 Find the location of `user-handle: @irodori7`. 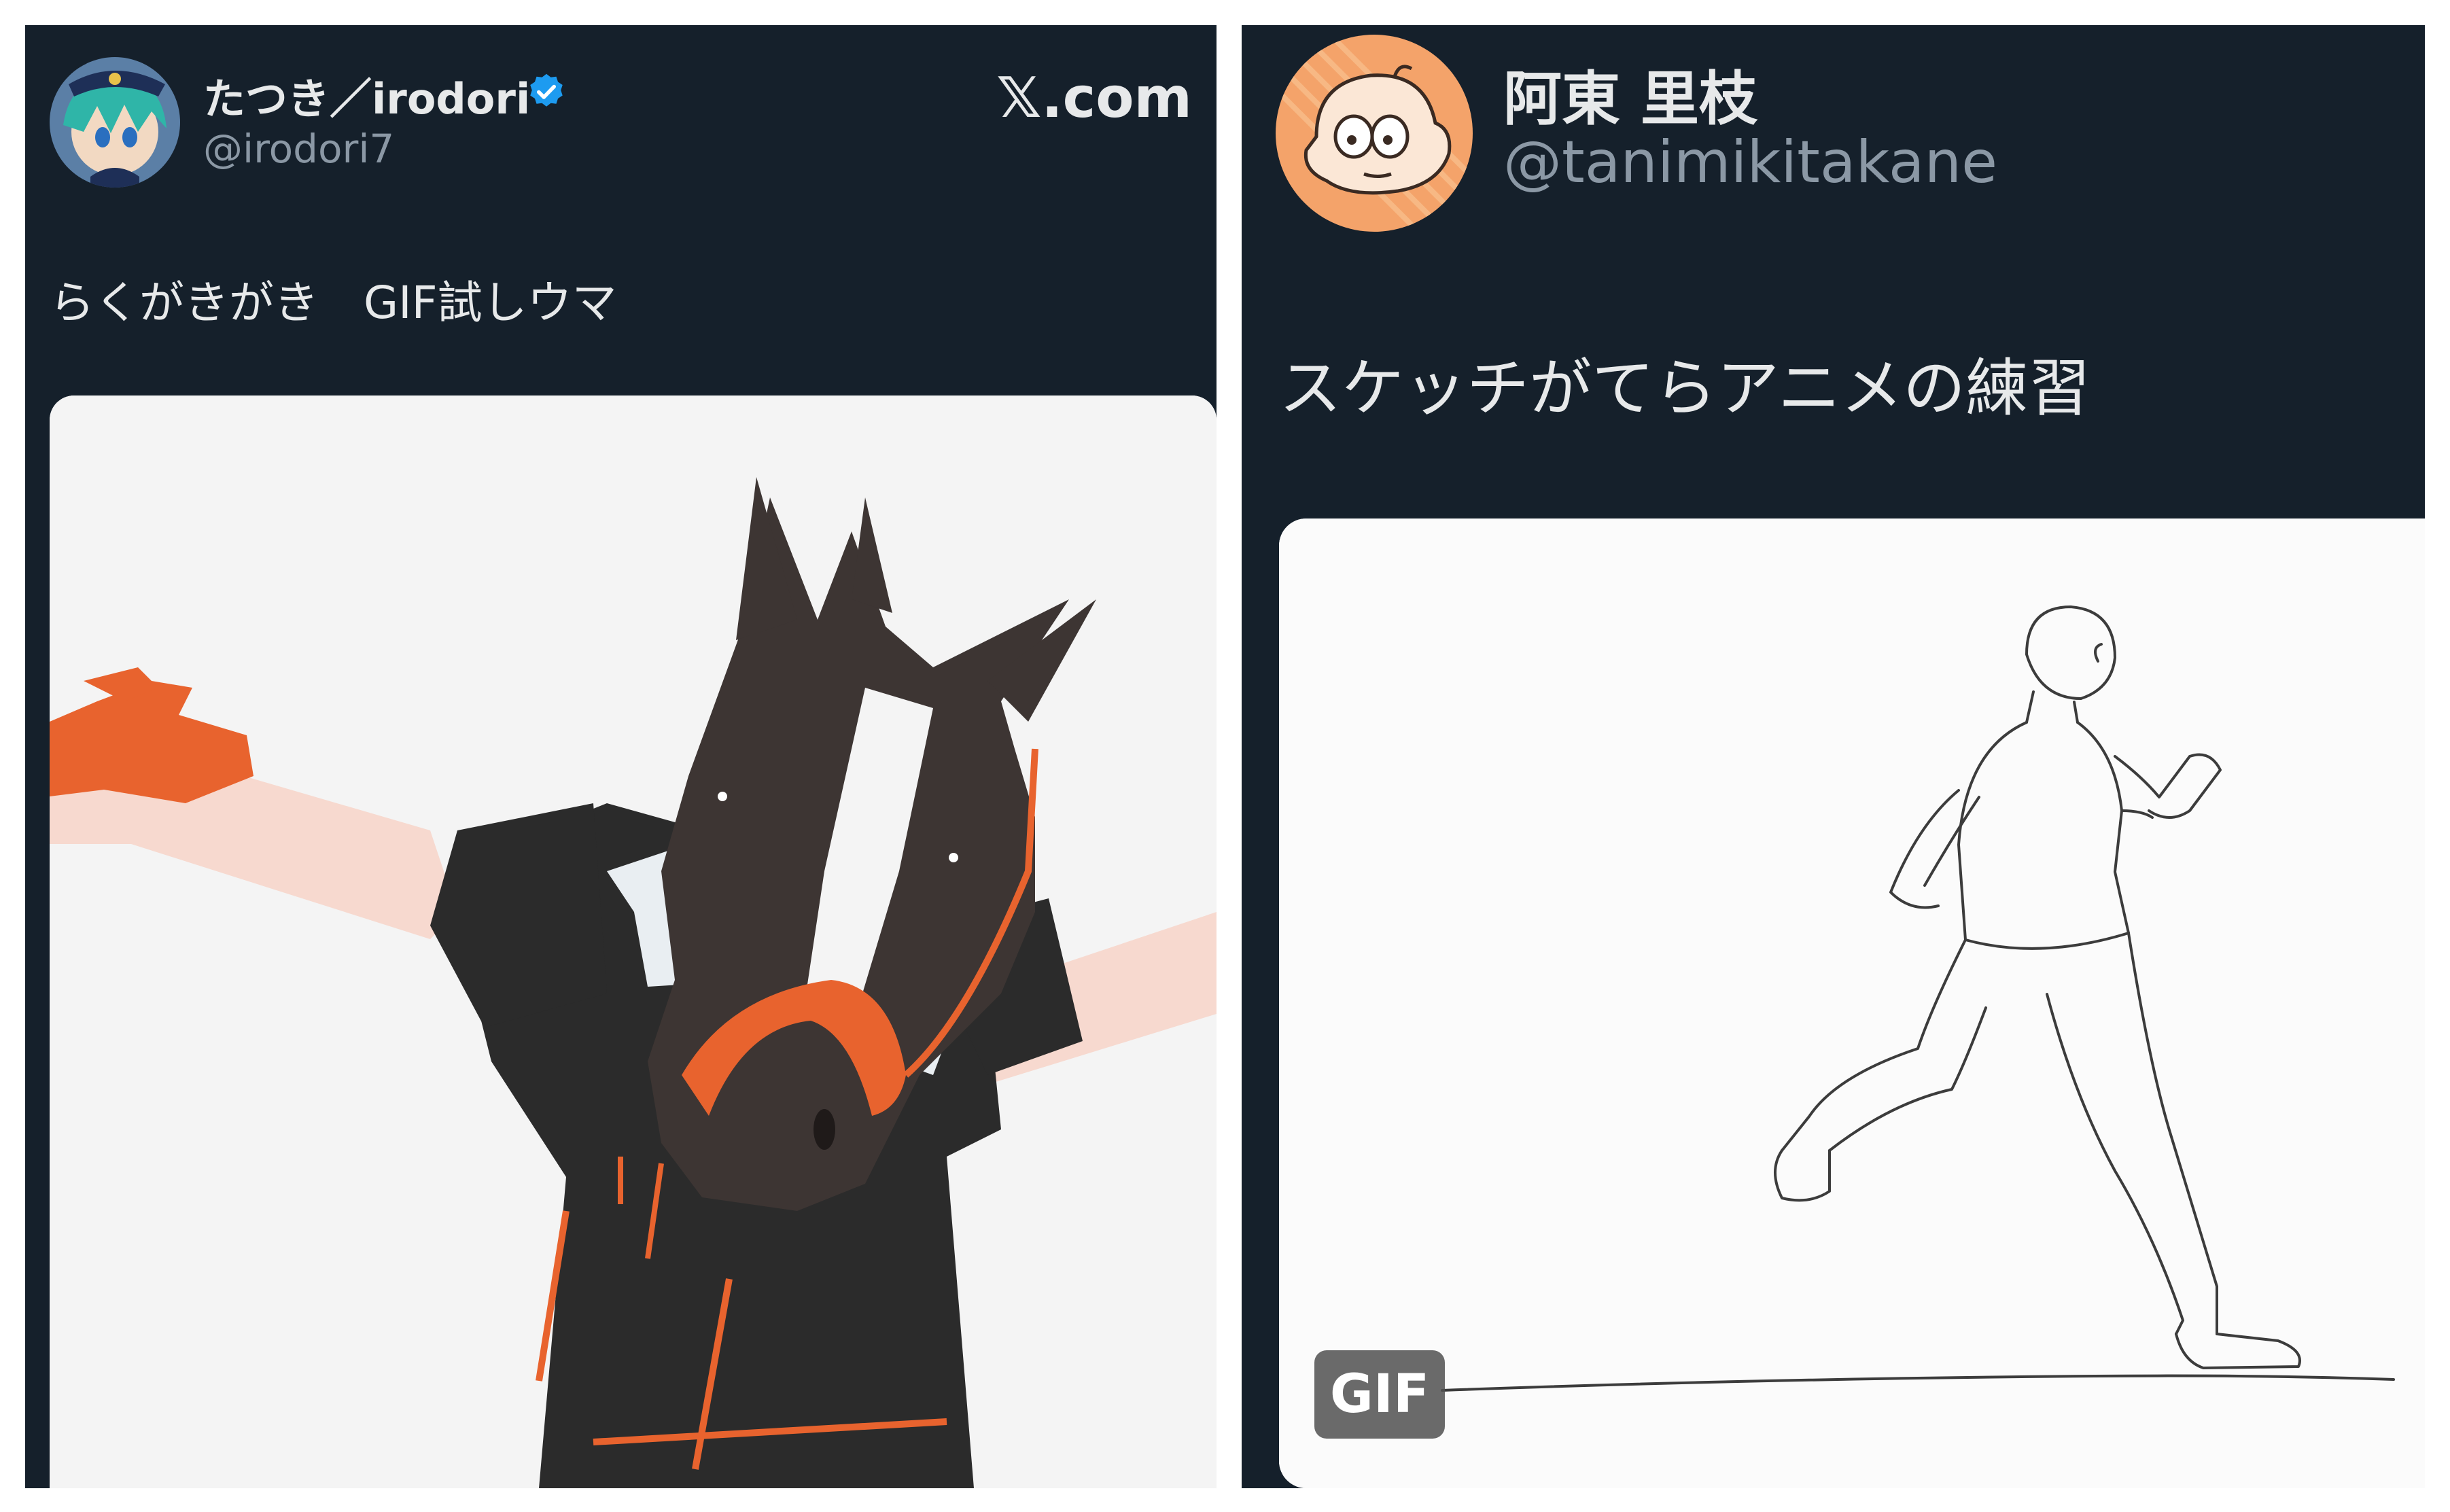

user-handle: @irodori7 is located at coordinates (298, 149).